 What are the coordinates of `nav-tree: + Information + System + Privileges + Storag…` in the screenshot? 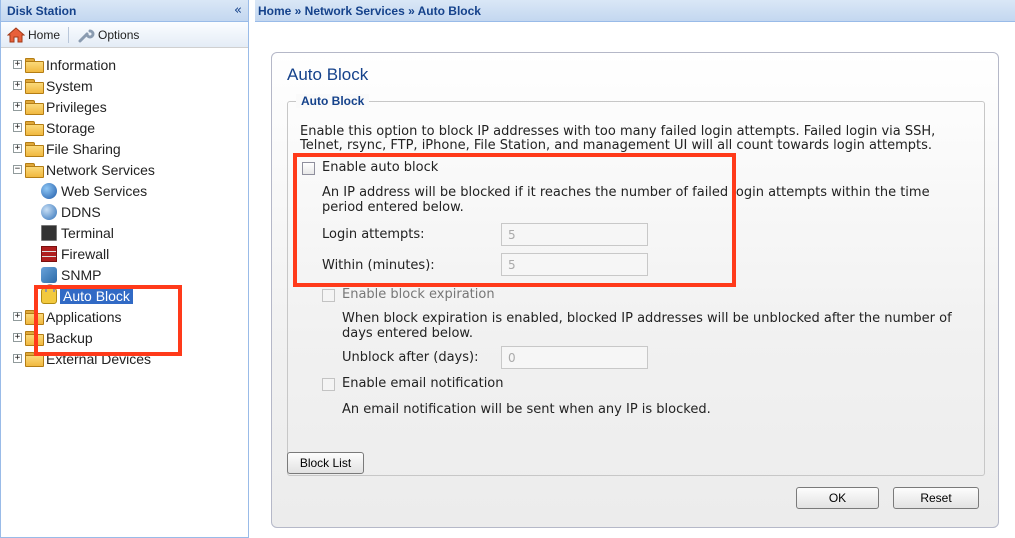 It's located at (124, 208).